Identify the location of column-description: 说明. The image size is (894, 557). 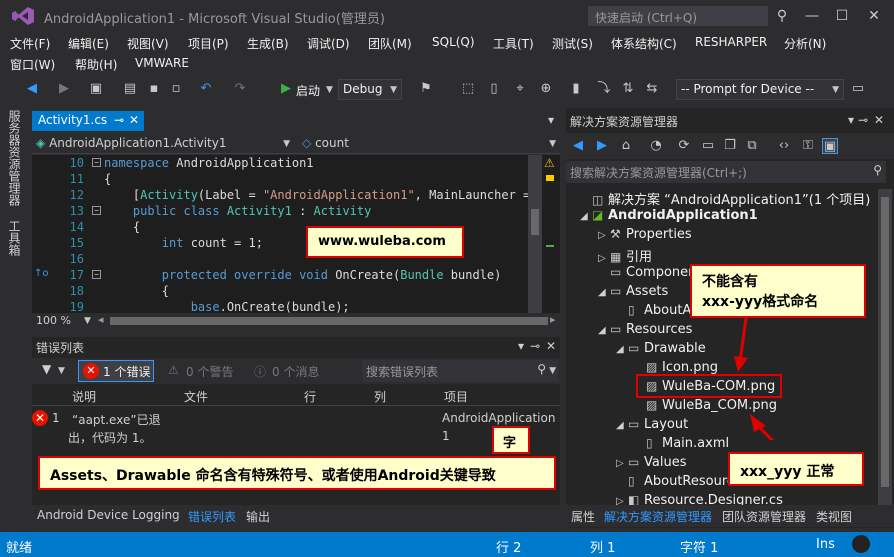
(84, 396).